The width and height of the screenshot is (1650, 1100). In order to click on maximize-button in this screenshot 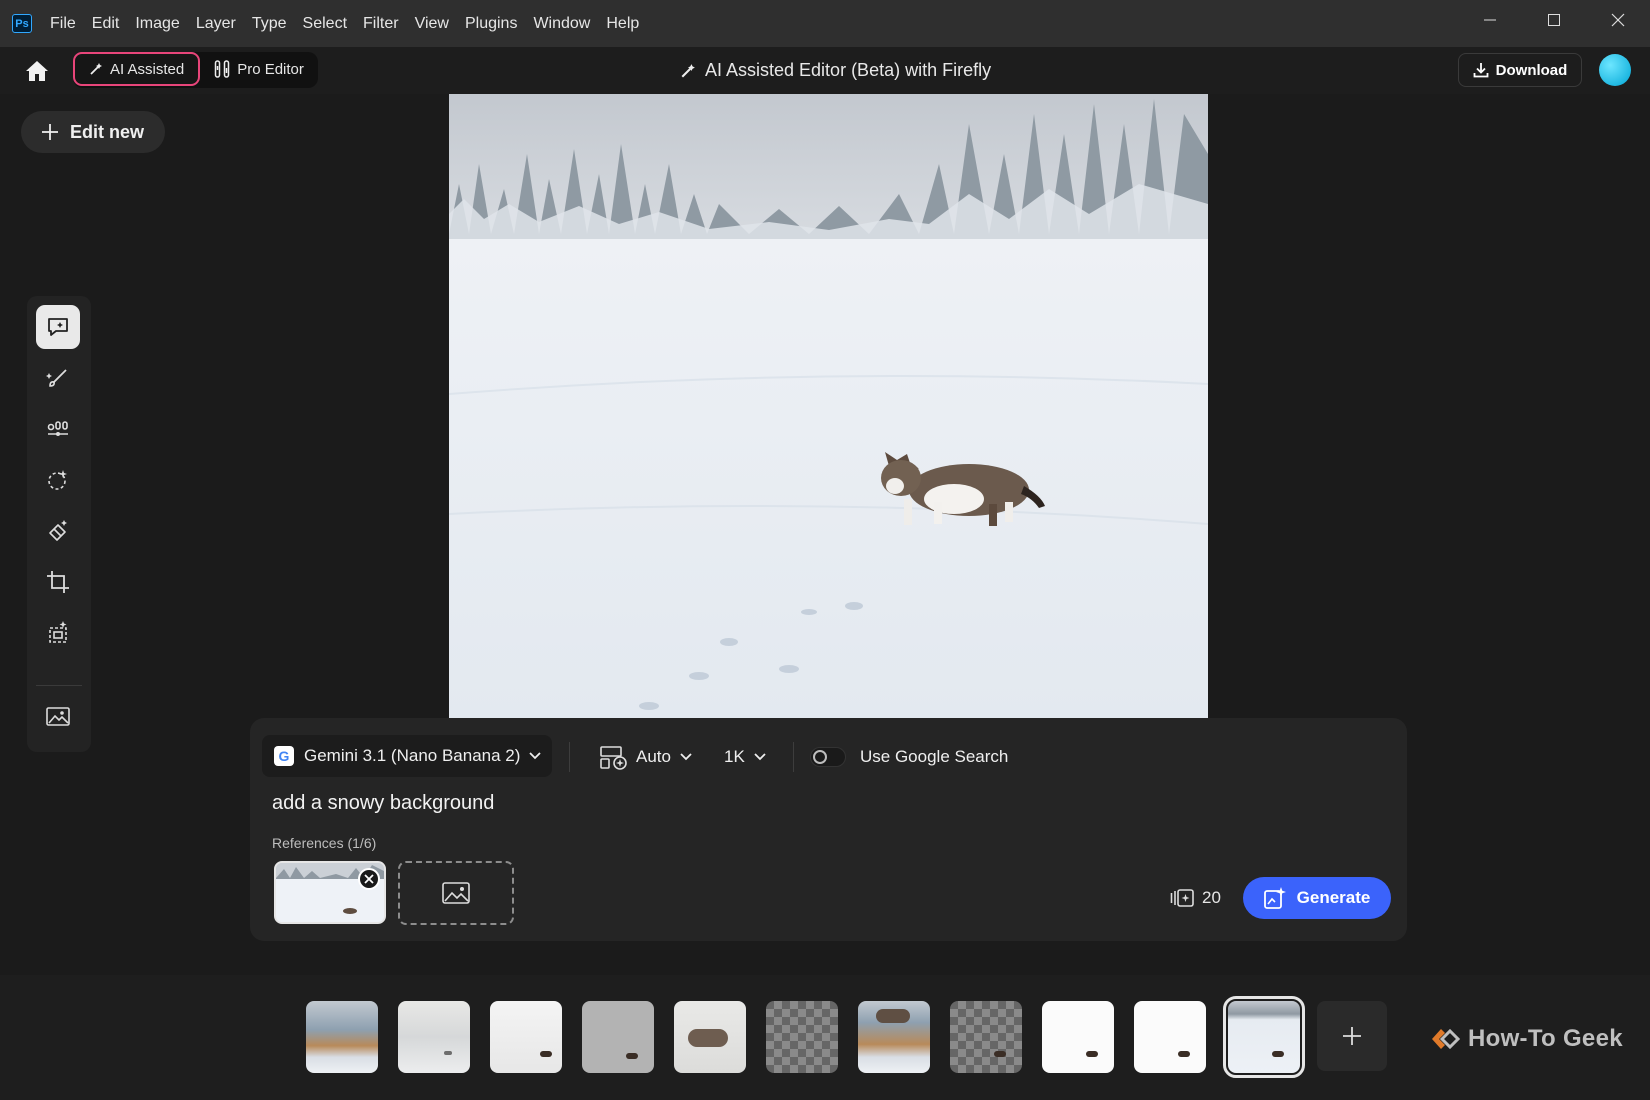, I will do `click(1554, 20)`.